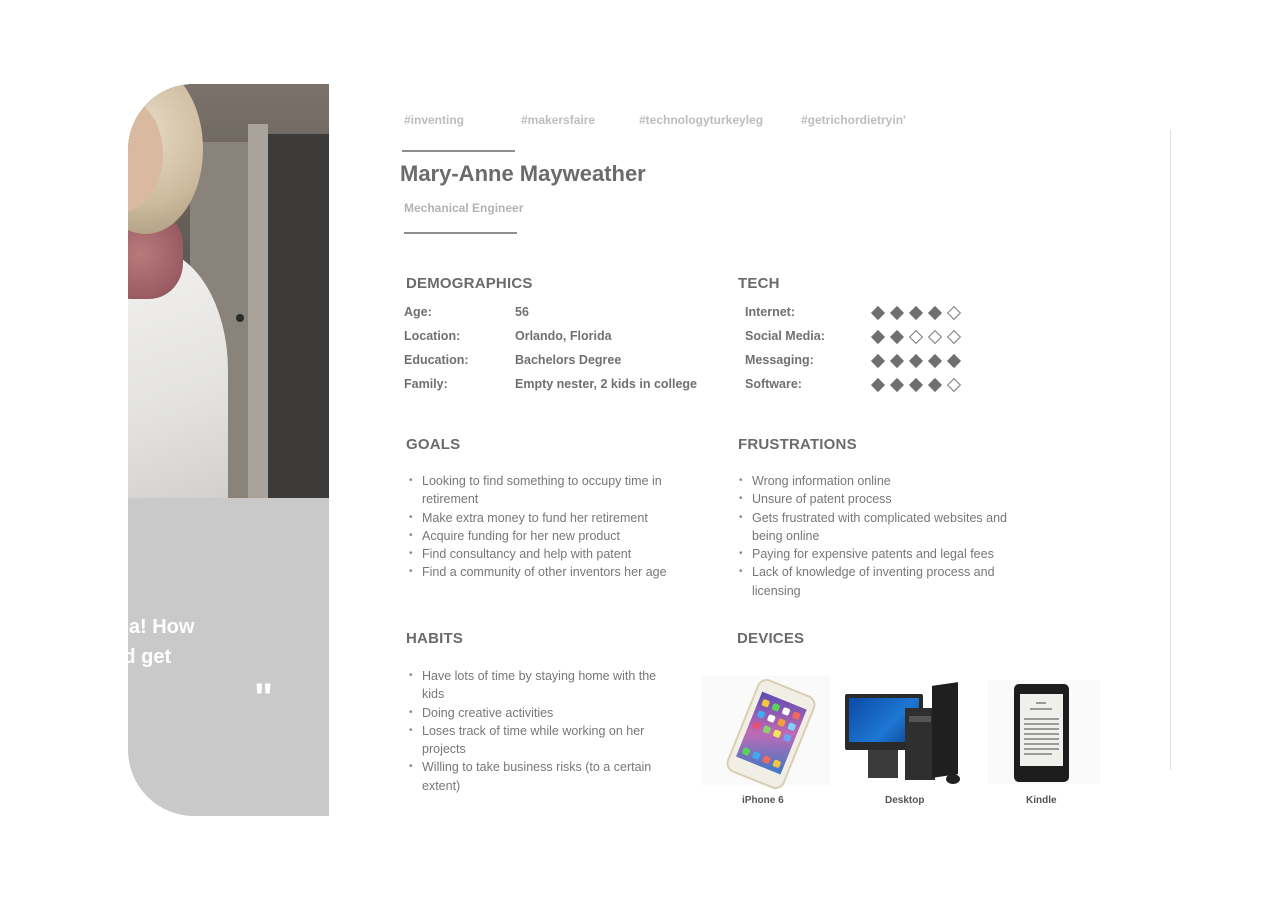  I want to click on hashtag-technologyturkeyleg: #technologyturkeyleg, so click(701, 120).